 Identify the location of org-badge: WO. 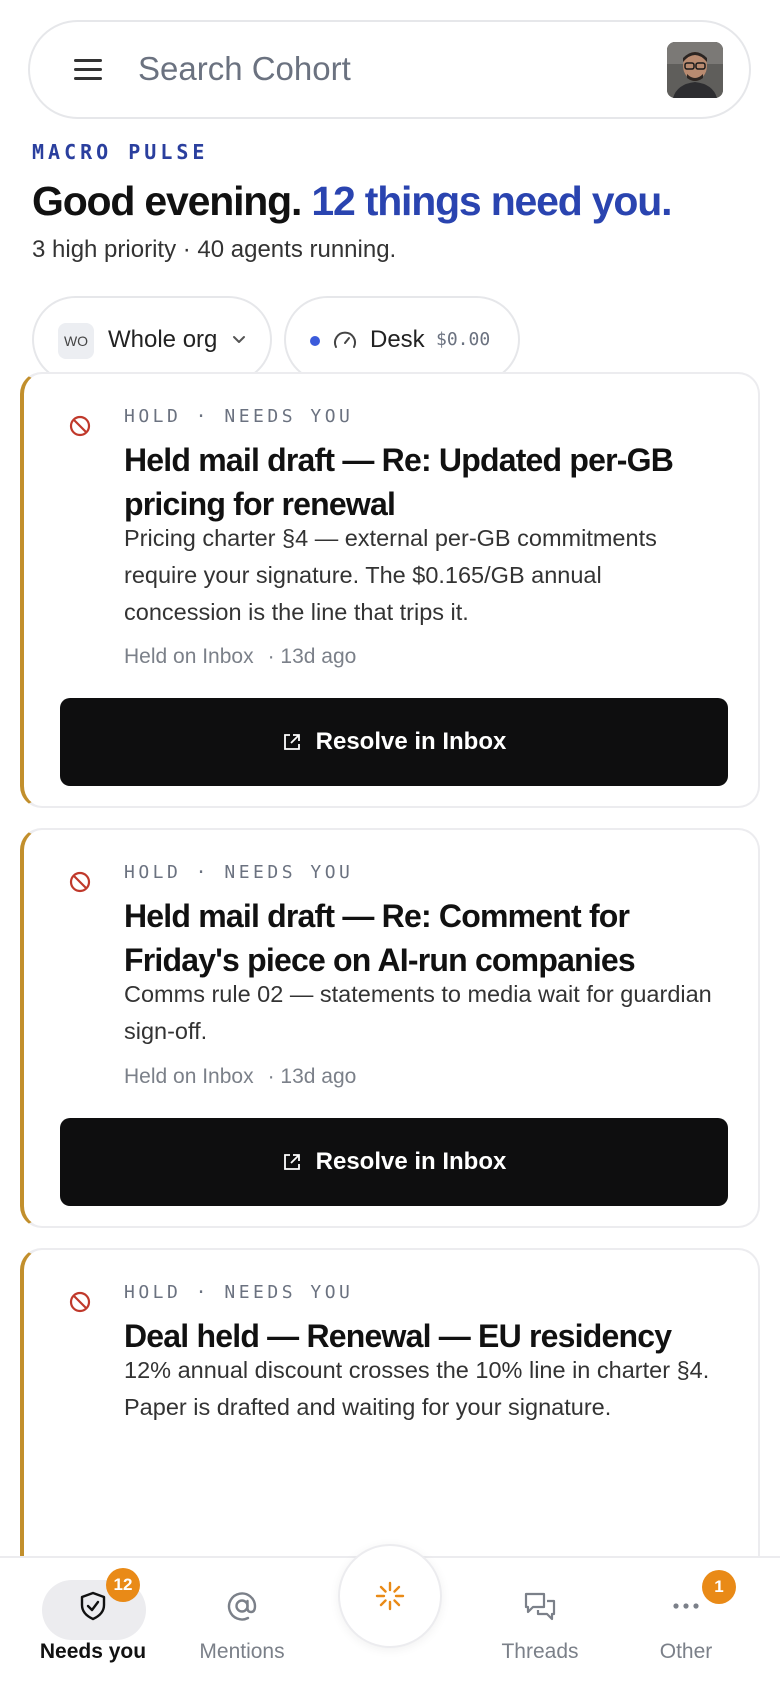
(76, 341).